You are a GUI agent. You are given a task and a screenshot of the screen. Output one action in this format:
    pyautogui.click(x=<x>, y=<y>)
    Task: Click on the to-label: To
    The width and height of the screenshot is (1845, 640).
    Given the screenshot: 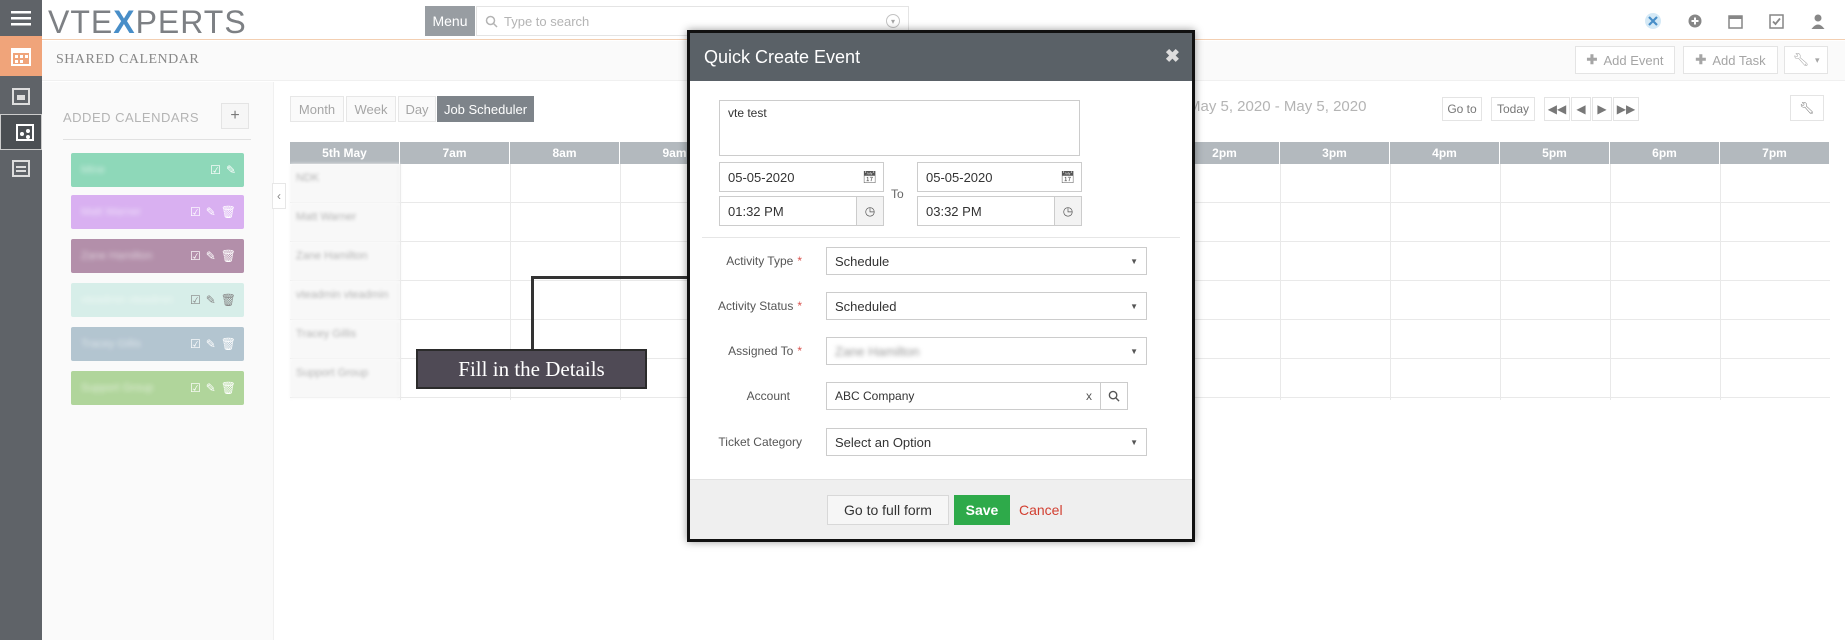 What is the action you would take?
    pyautogui.click(x=897, y=194)
    